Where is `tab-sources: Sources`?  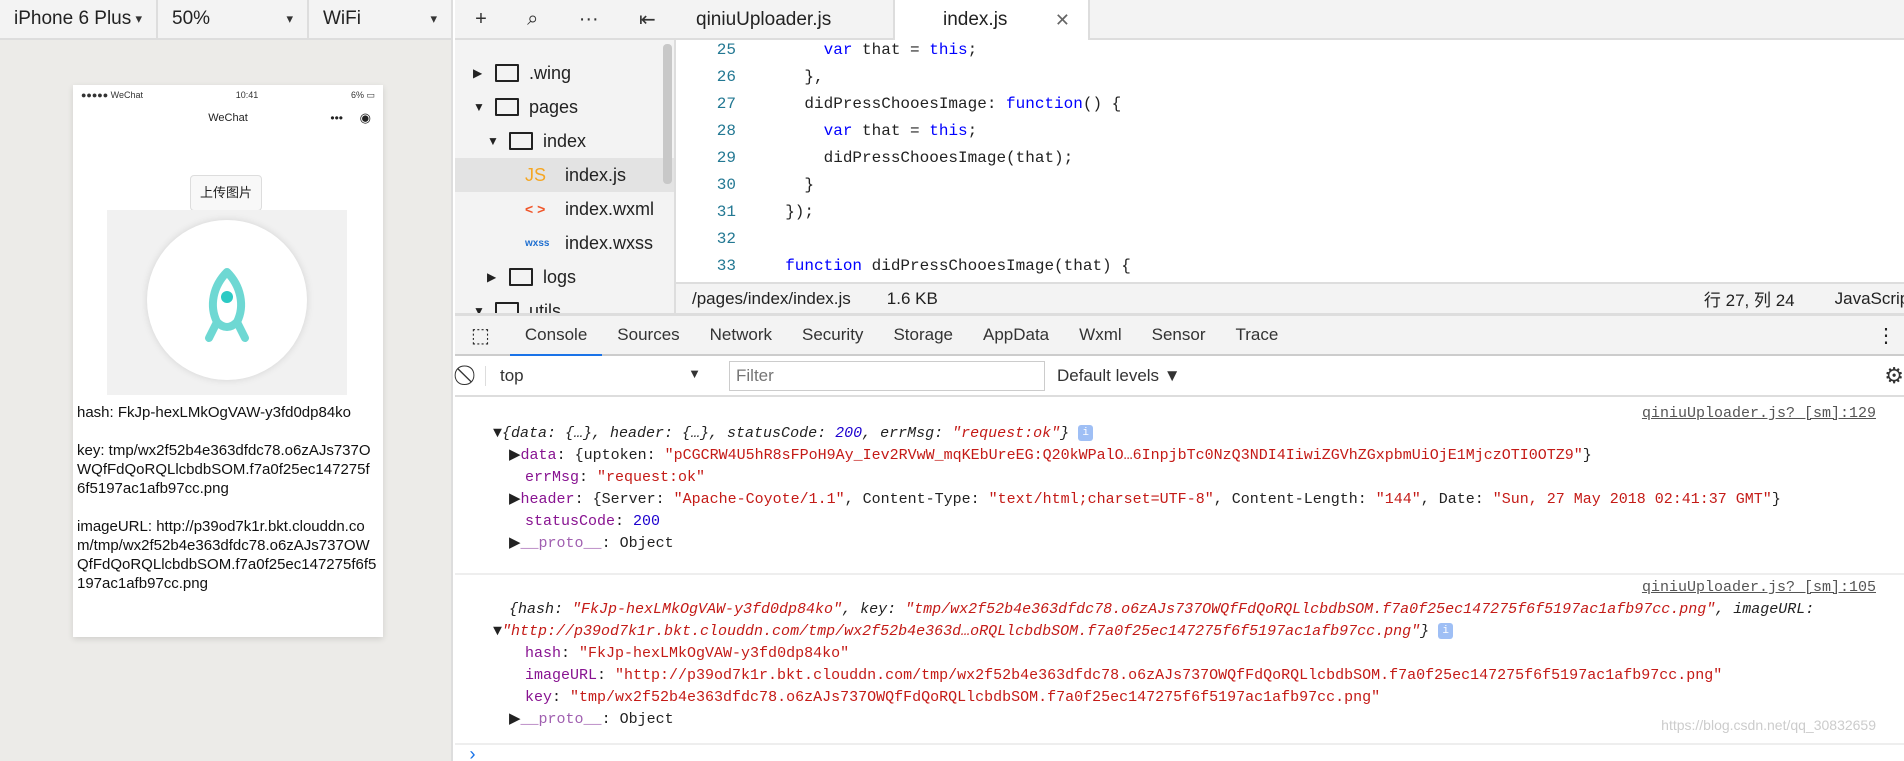
tab-sources: Sources is located at coordinates (648, 335).